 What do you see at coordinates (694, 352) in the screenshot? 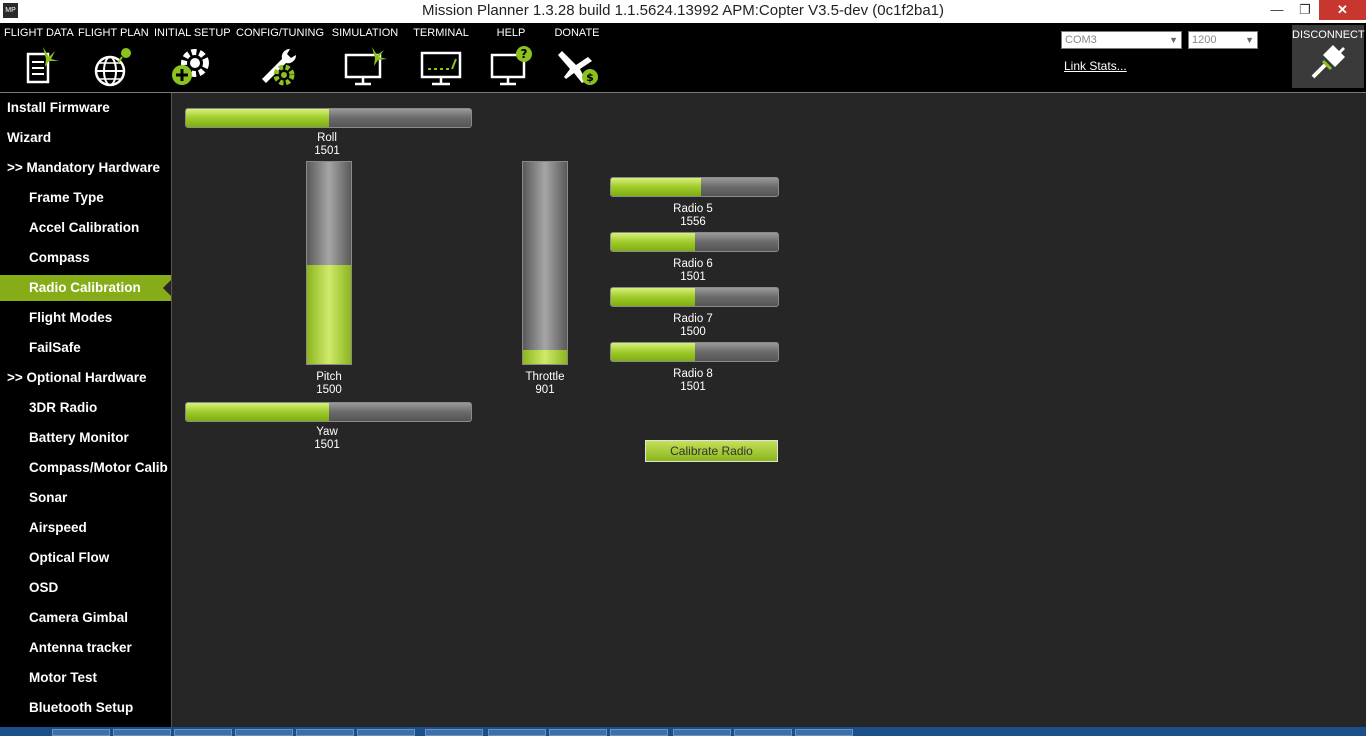
I see `radio8-bar` at bounding box center [694, 352].